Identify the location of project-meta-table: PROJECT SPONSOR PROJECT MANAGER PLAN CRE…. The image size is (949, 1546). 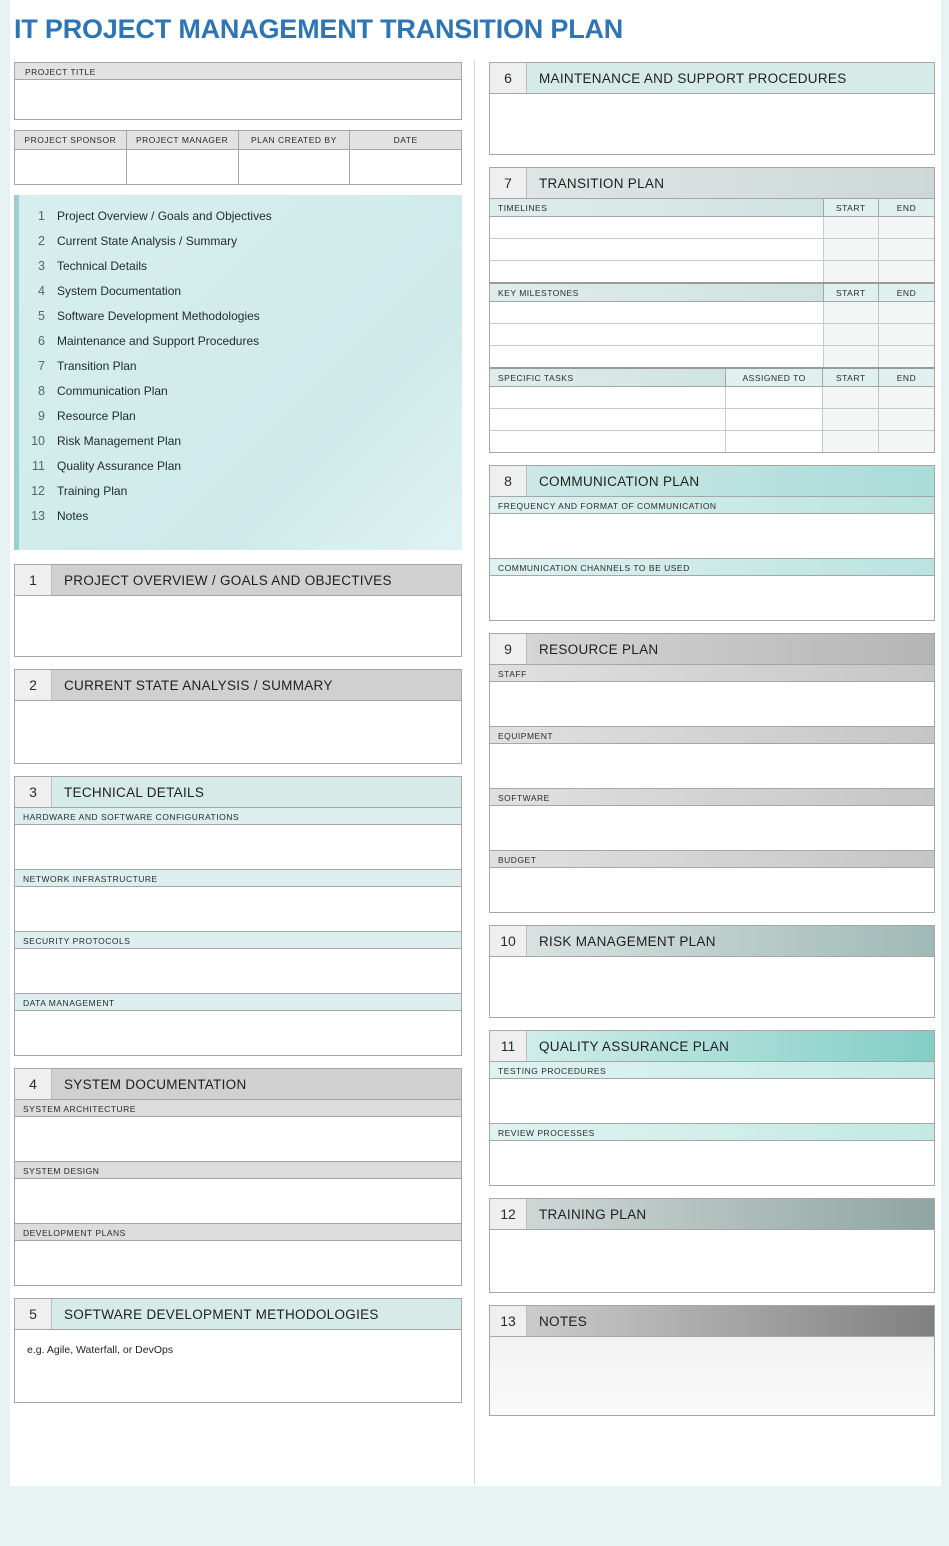
(238, 157).